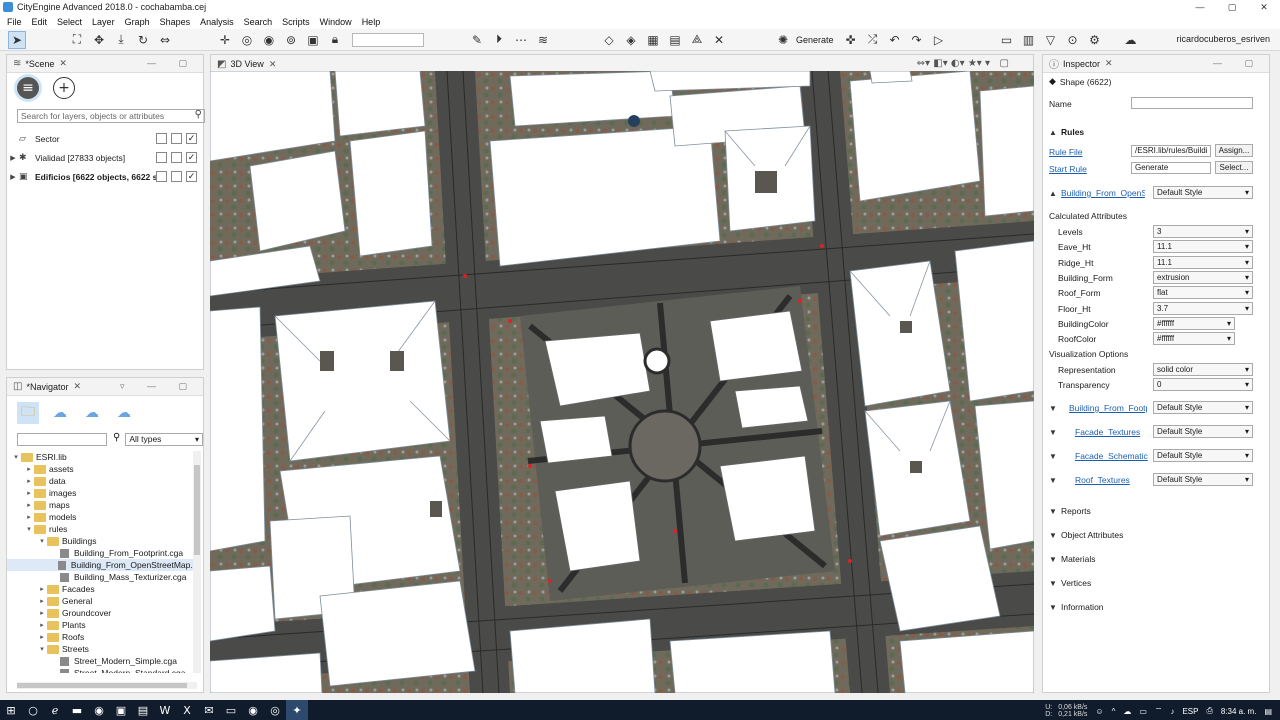 The height and width of the screenshot is (720, 1280). What do you see at coordinates (1194, 323) in the screenshot?
I see `attribute-value-select: #ffffff` at bounding box center [1194, 323].